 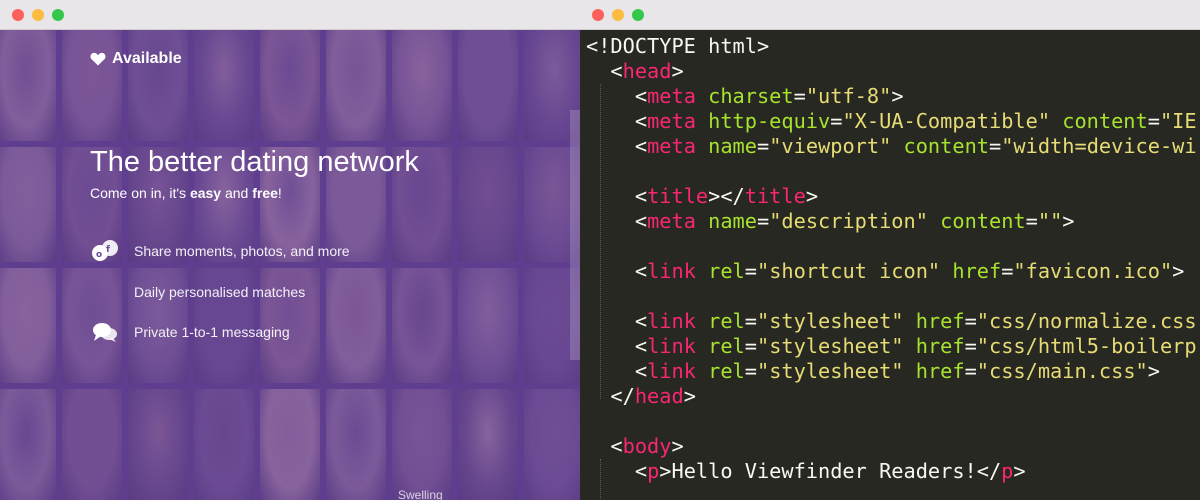 I want to click on tagline-free: free, so click(x=265, y=193).